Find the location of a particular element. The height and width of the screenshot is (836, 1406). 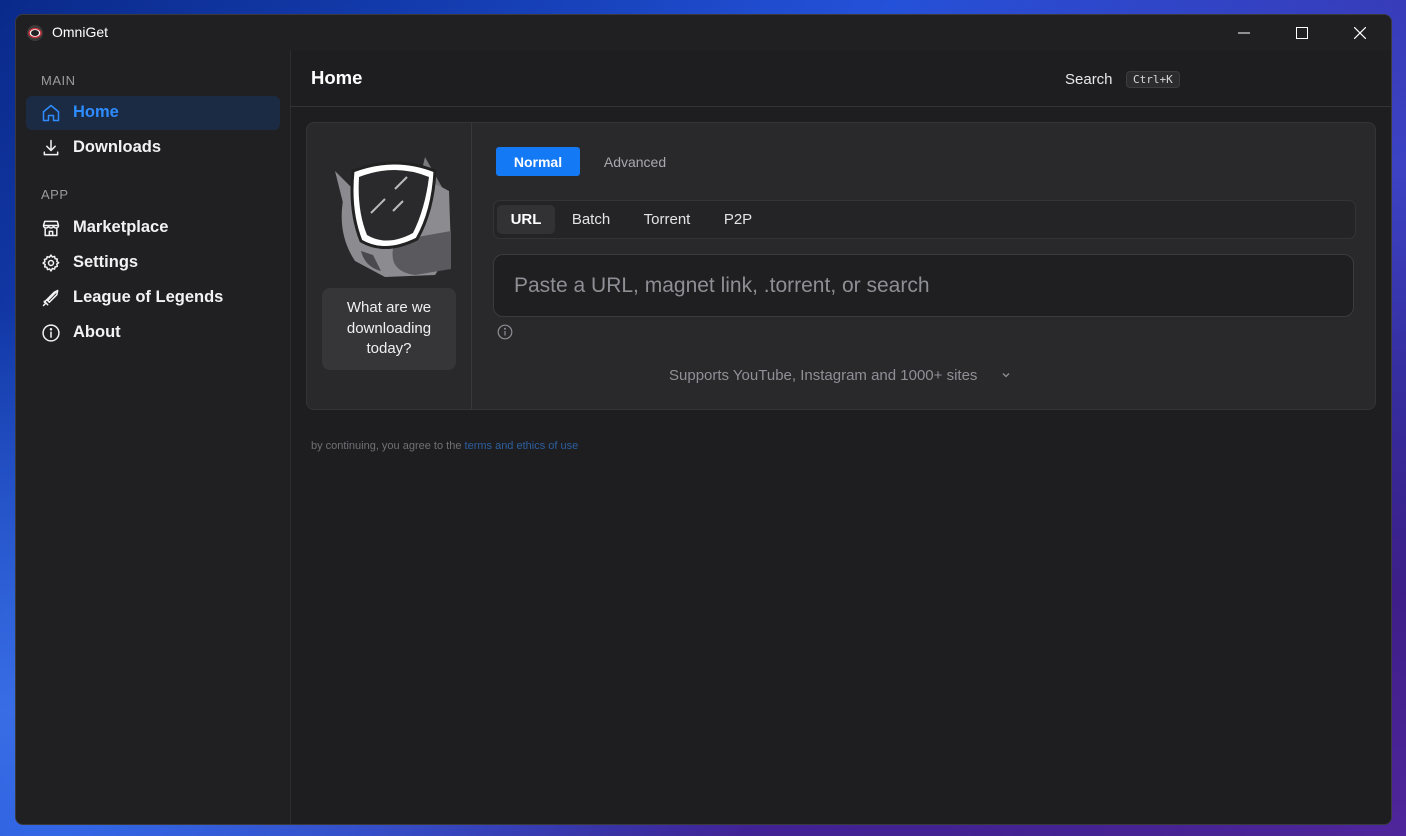

sidebar-item-downloads: Downloads is located at coordinates (153, 148).